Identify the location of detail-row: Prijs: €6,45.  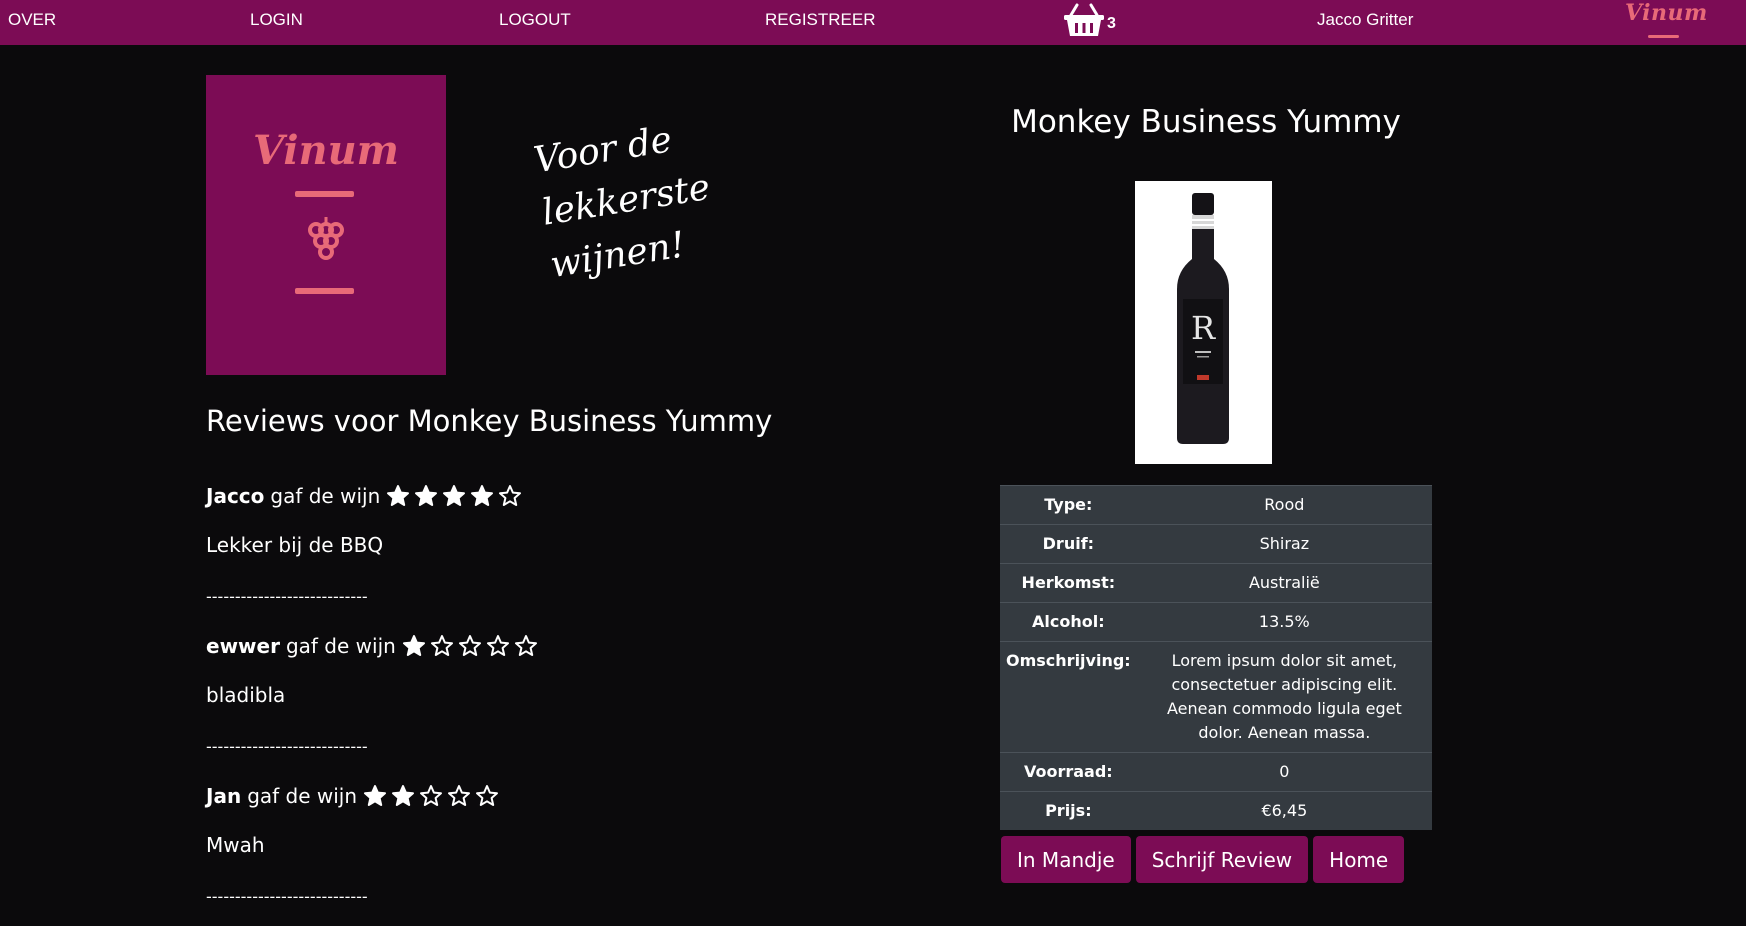
(1216, 810).